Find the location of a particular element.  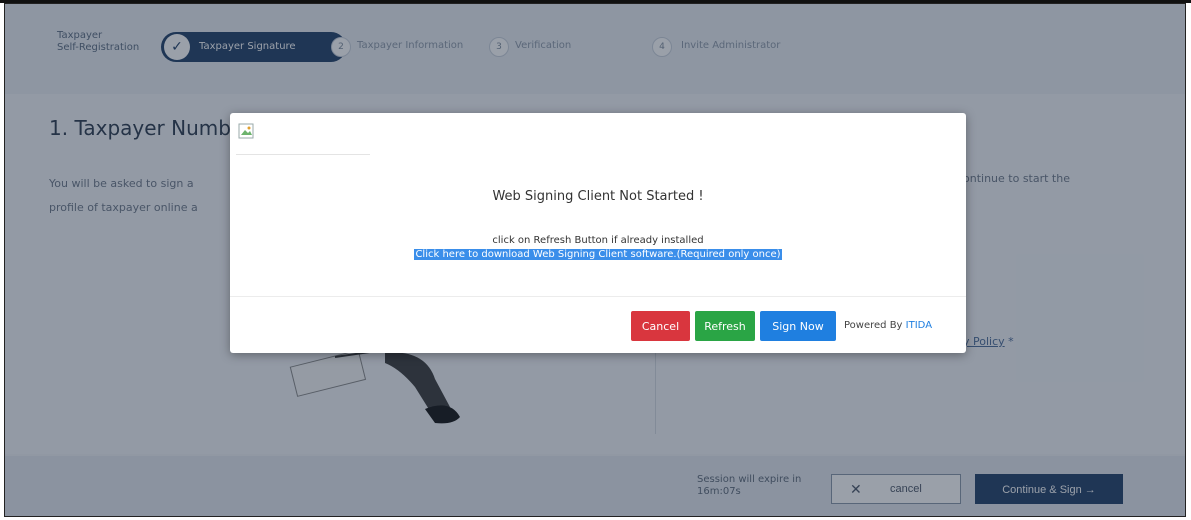

dialog-footer-divider is located at coordinates (598, 296).